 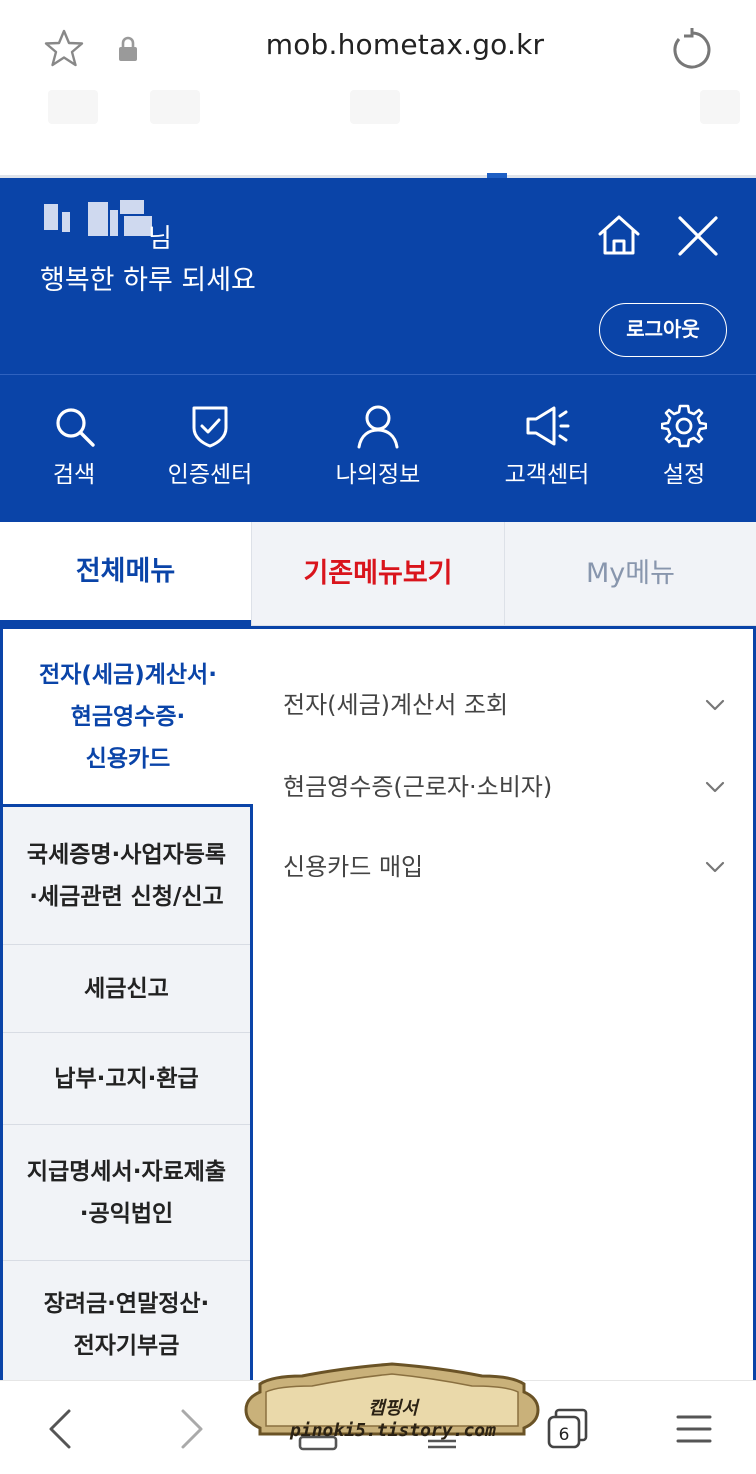 I want to click on quick-item-label: 인증센터, so click(x=210, y=475).